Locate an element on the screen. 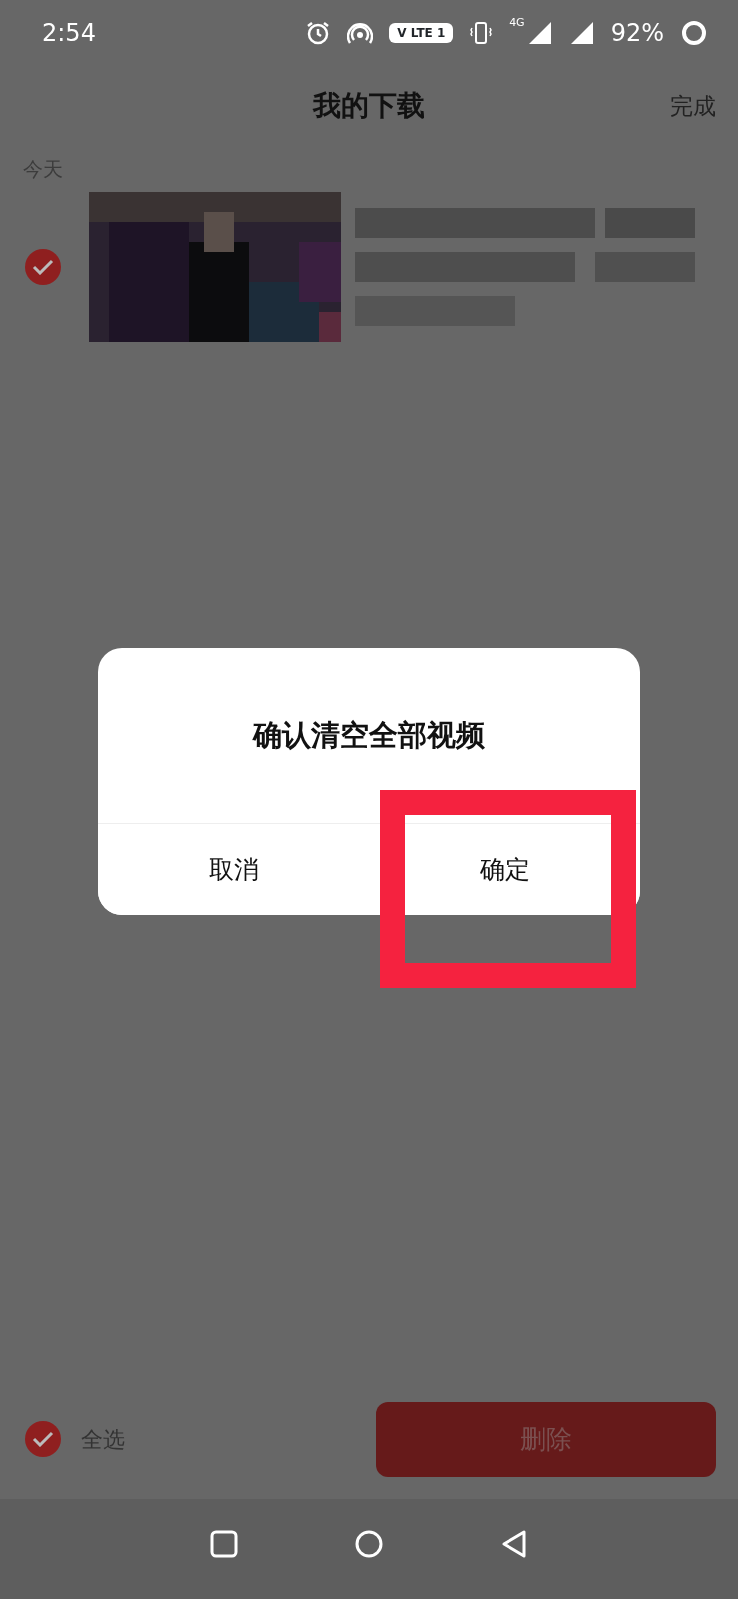 This screenshot has width=738, height=1599. battery-icon is located at coordinates (694, 33).